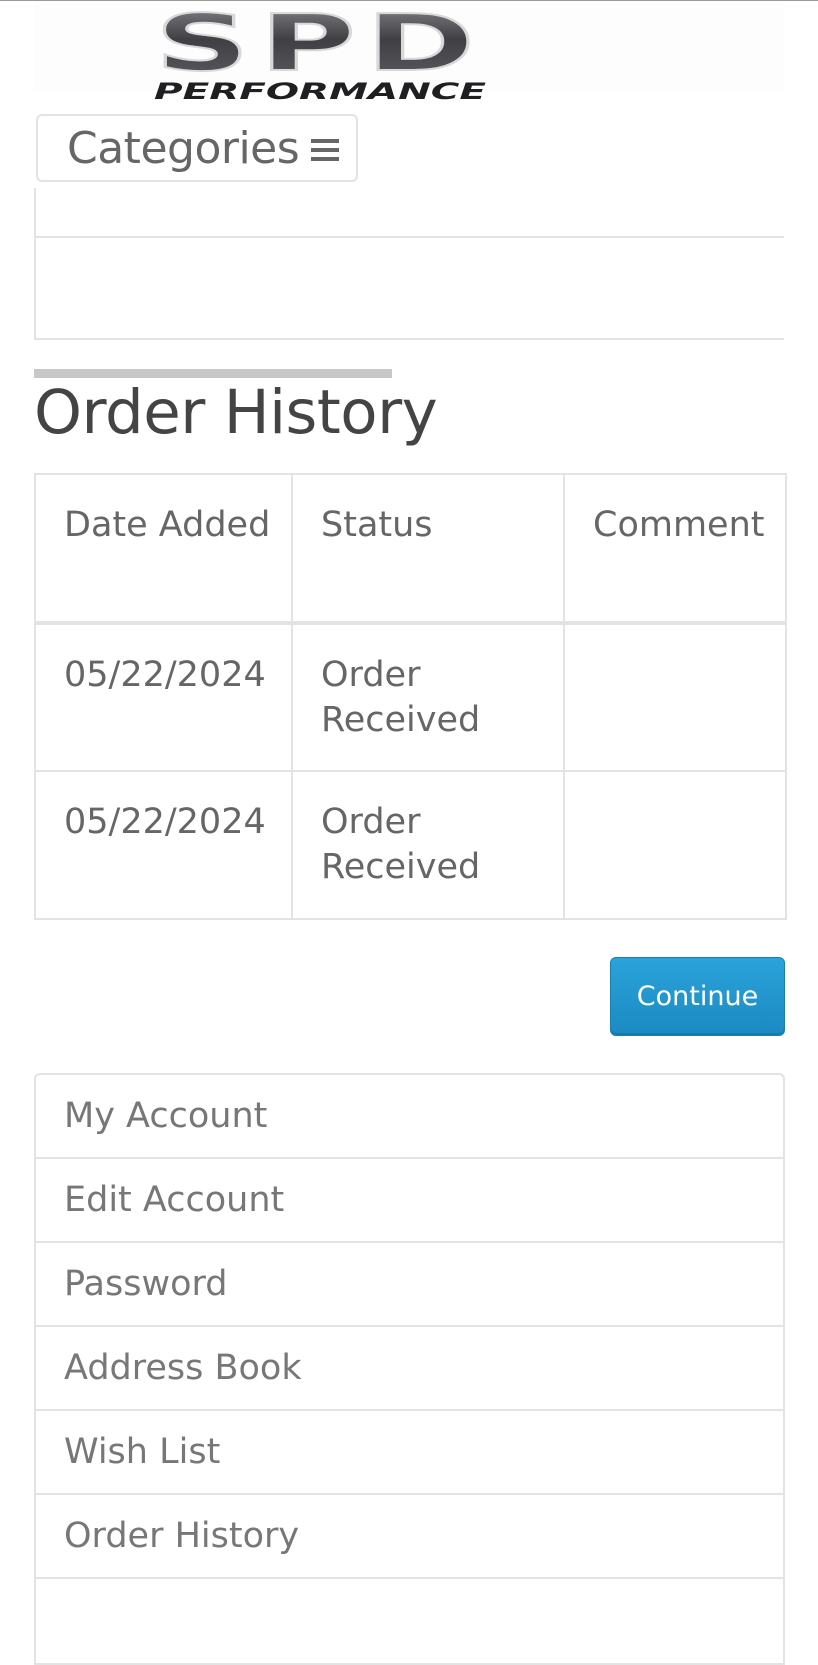  I want to click on hamburger-icon, so click(325, 151).